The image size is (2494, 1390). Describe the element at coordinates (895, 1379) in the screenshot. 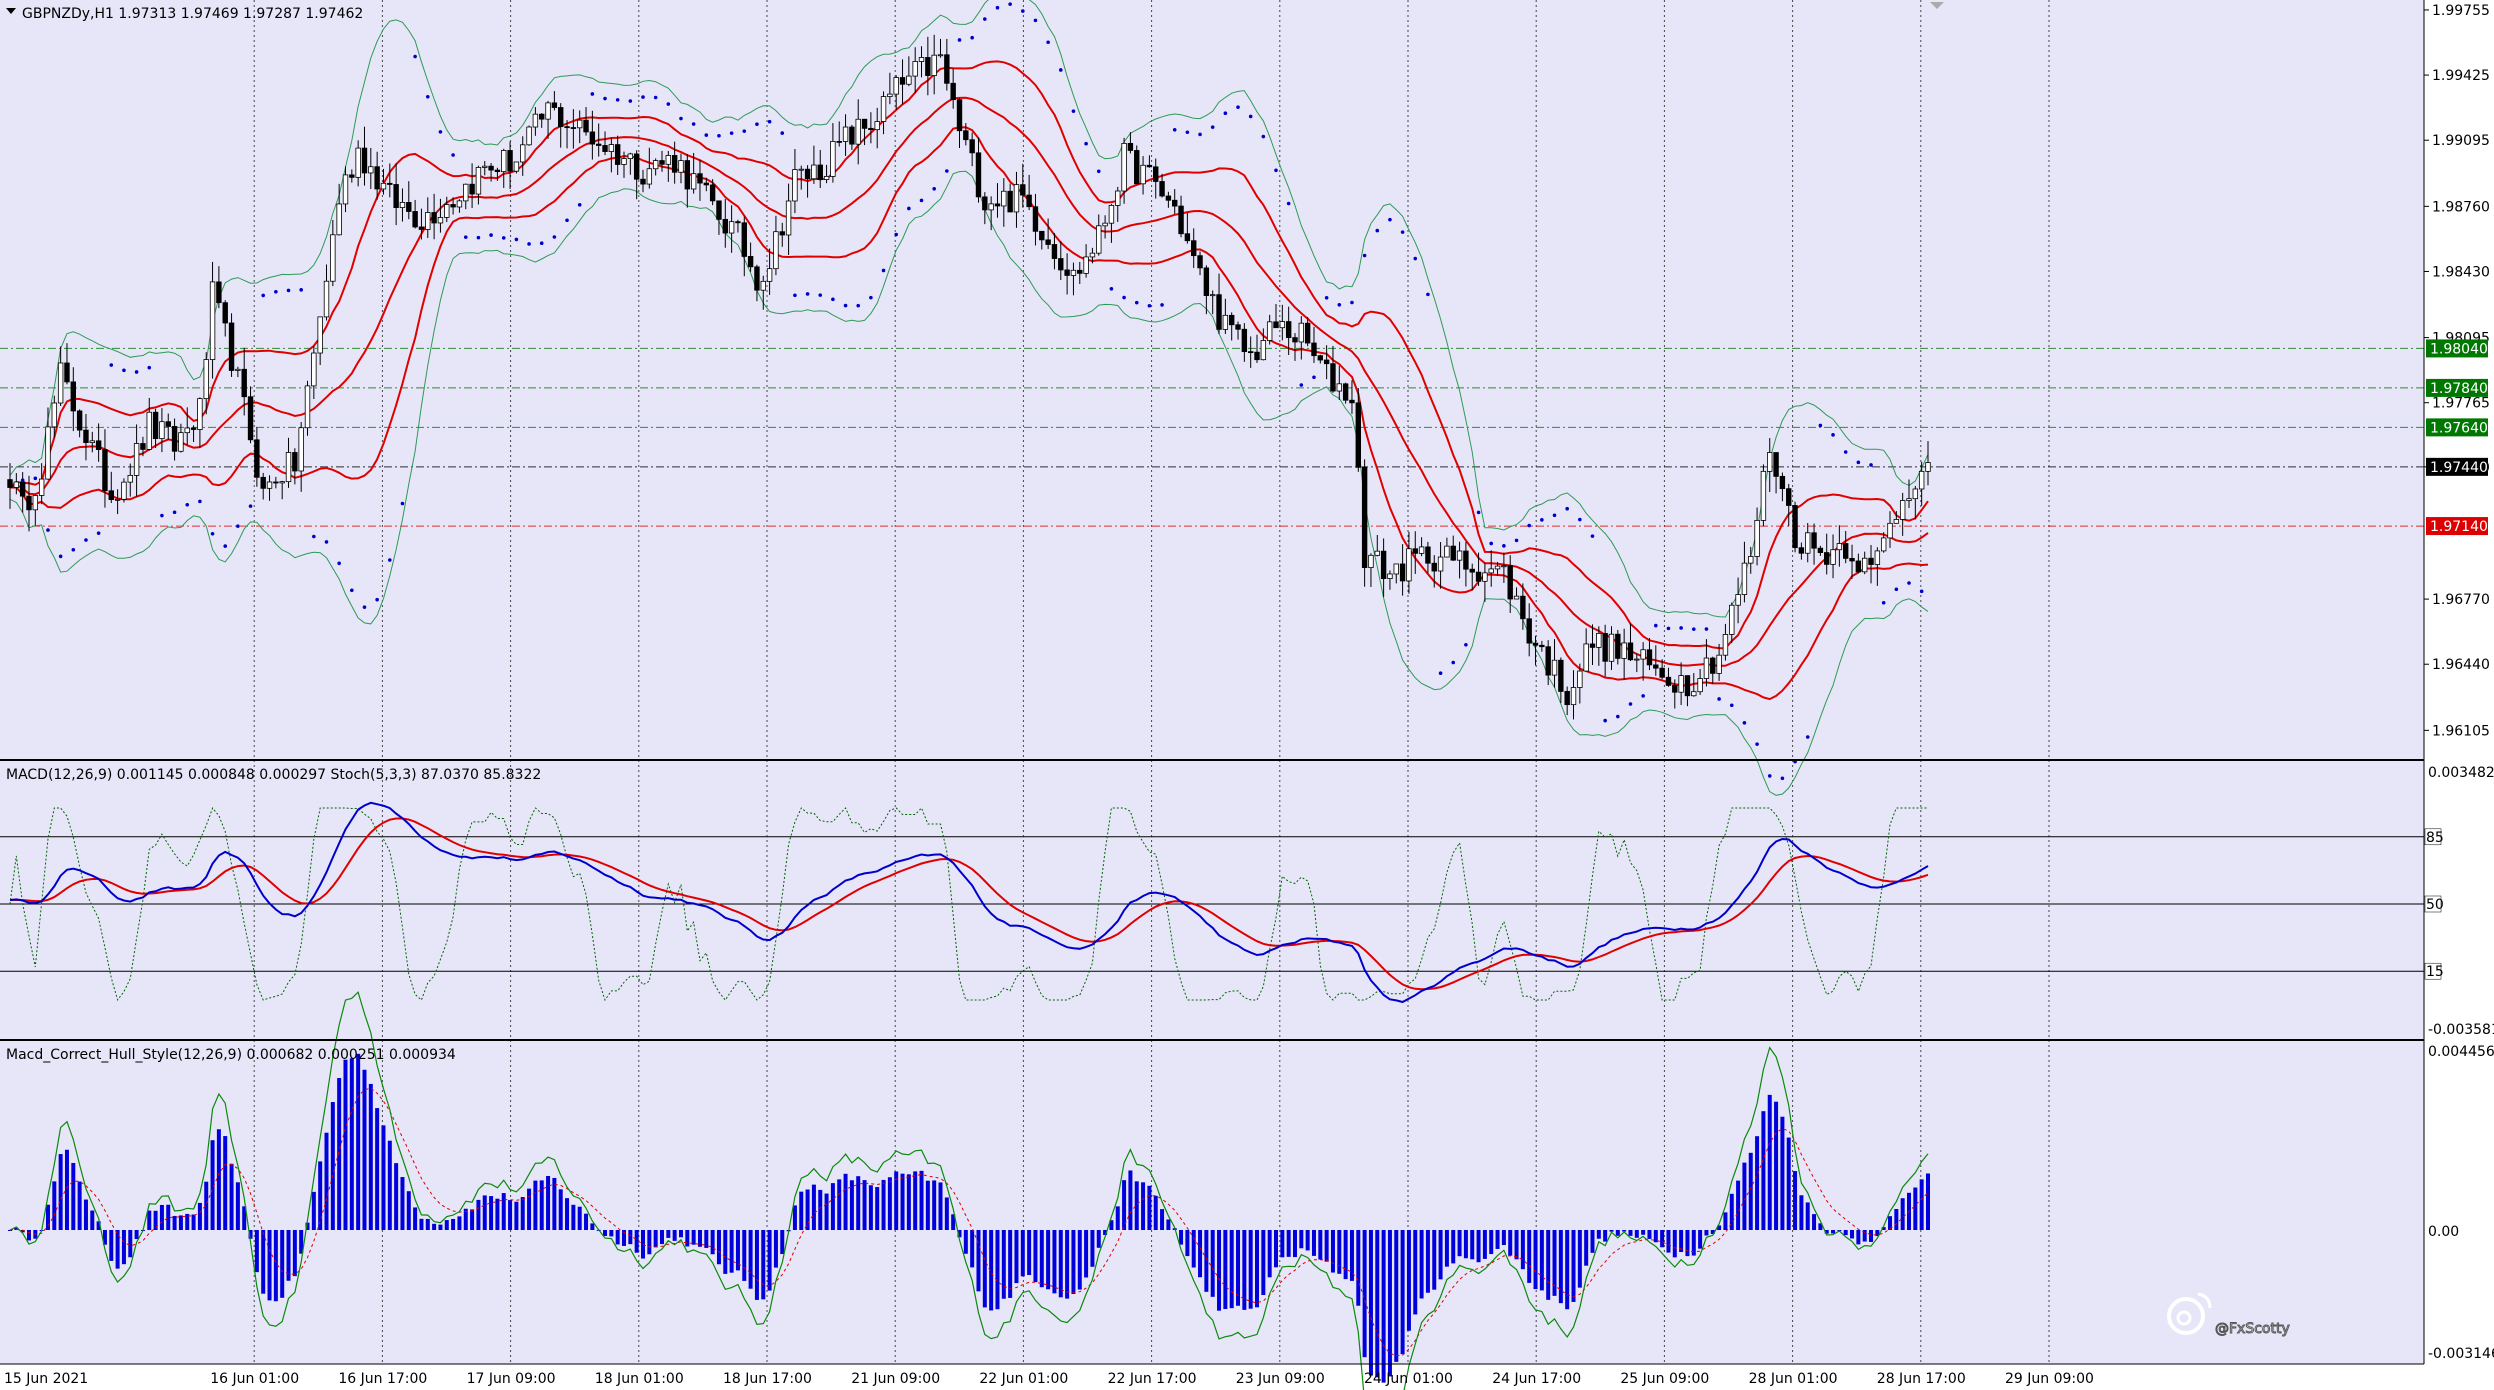

I see `time-label: 21 Jun 09:00` at that location.